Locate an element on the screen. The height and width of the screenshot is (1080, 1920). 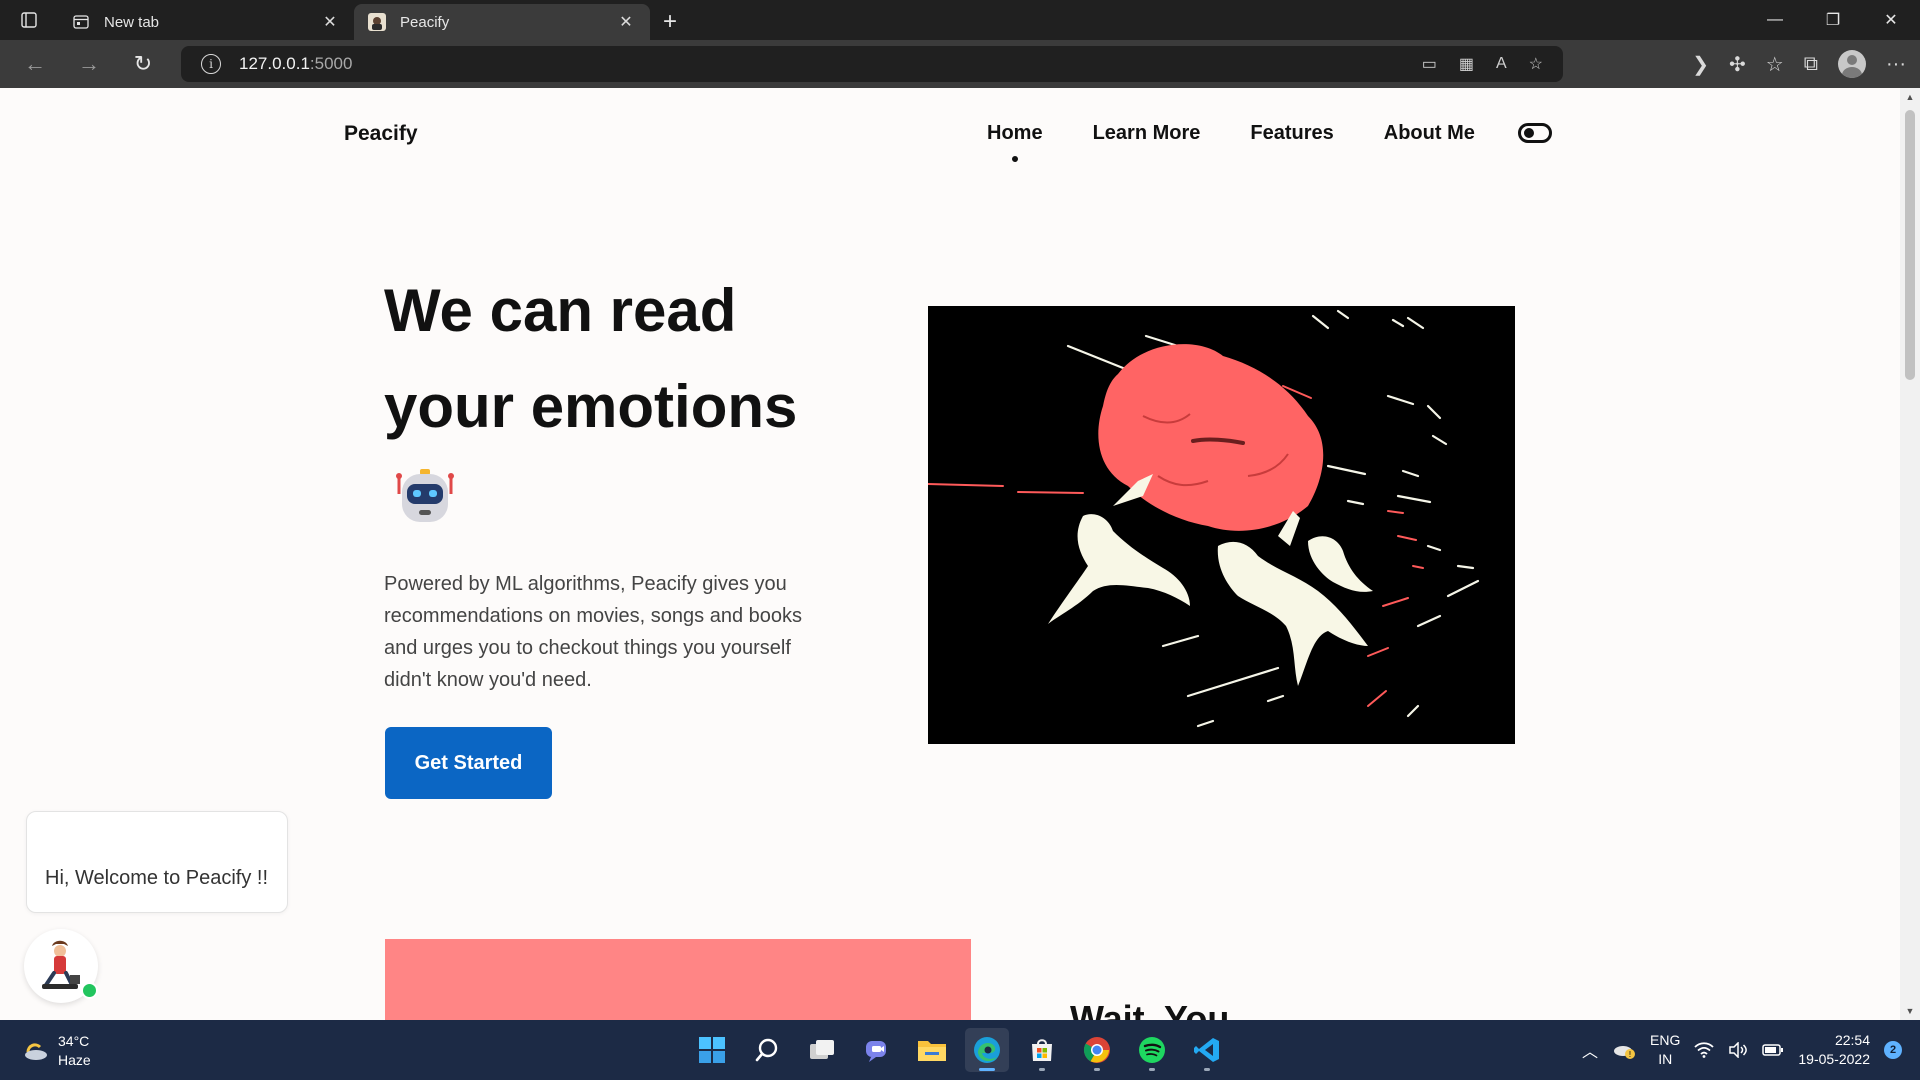
forward-icon: → is located at coordinates (89, 64).